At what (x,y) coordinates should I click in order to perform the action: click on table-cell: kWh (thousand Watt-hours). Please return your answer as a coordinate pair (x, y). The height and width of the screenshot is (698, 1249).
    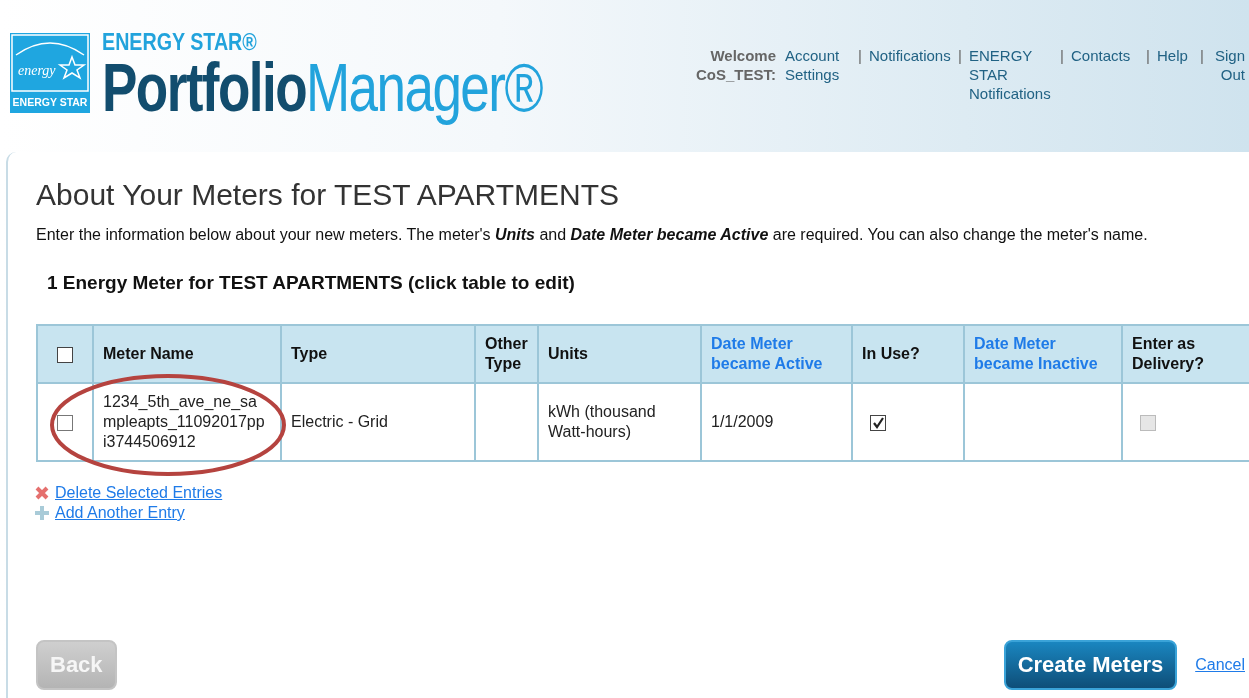
    Looking at the image, I should click on (602, 421).